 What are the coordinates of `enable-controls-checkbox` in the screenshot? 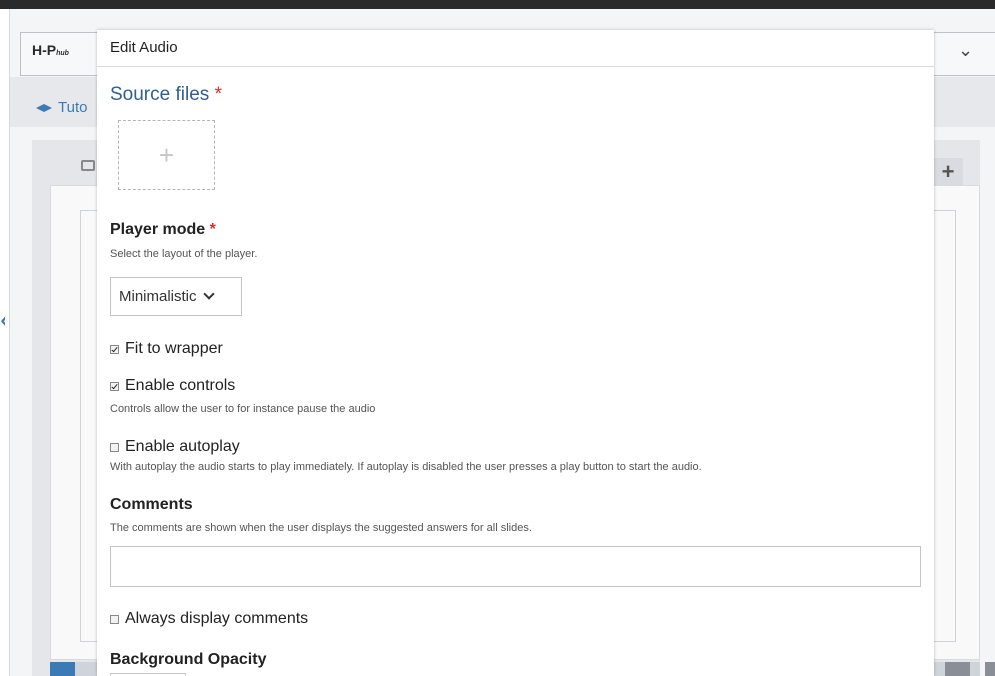 It's located at (114, 386).